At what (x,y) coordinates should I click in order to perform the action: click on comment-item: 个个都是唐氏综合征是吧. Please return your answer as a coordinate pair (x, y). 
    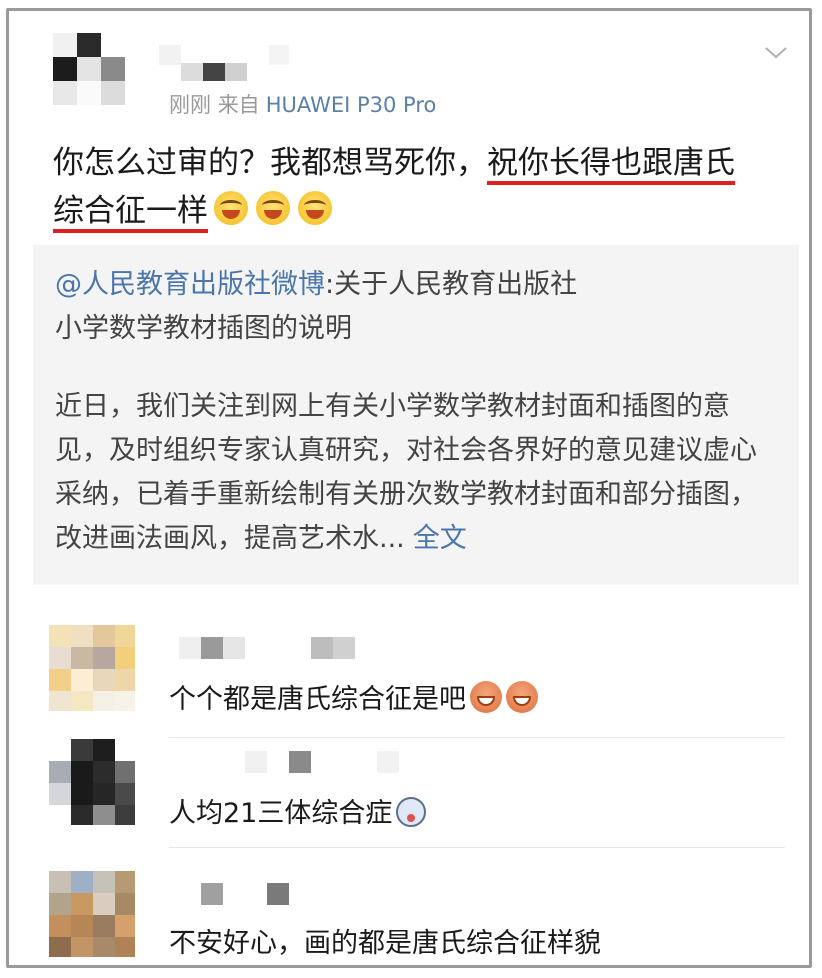
    Looking at the image, I should click on (409, 685).